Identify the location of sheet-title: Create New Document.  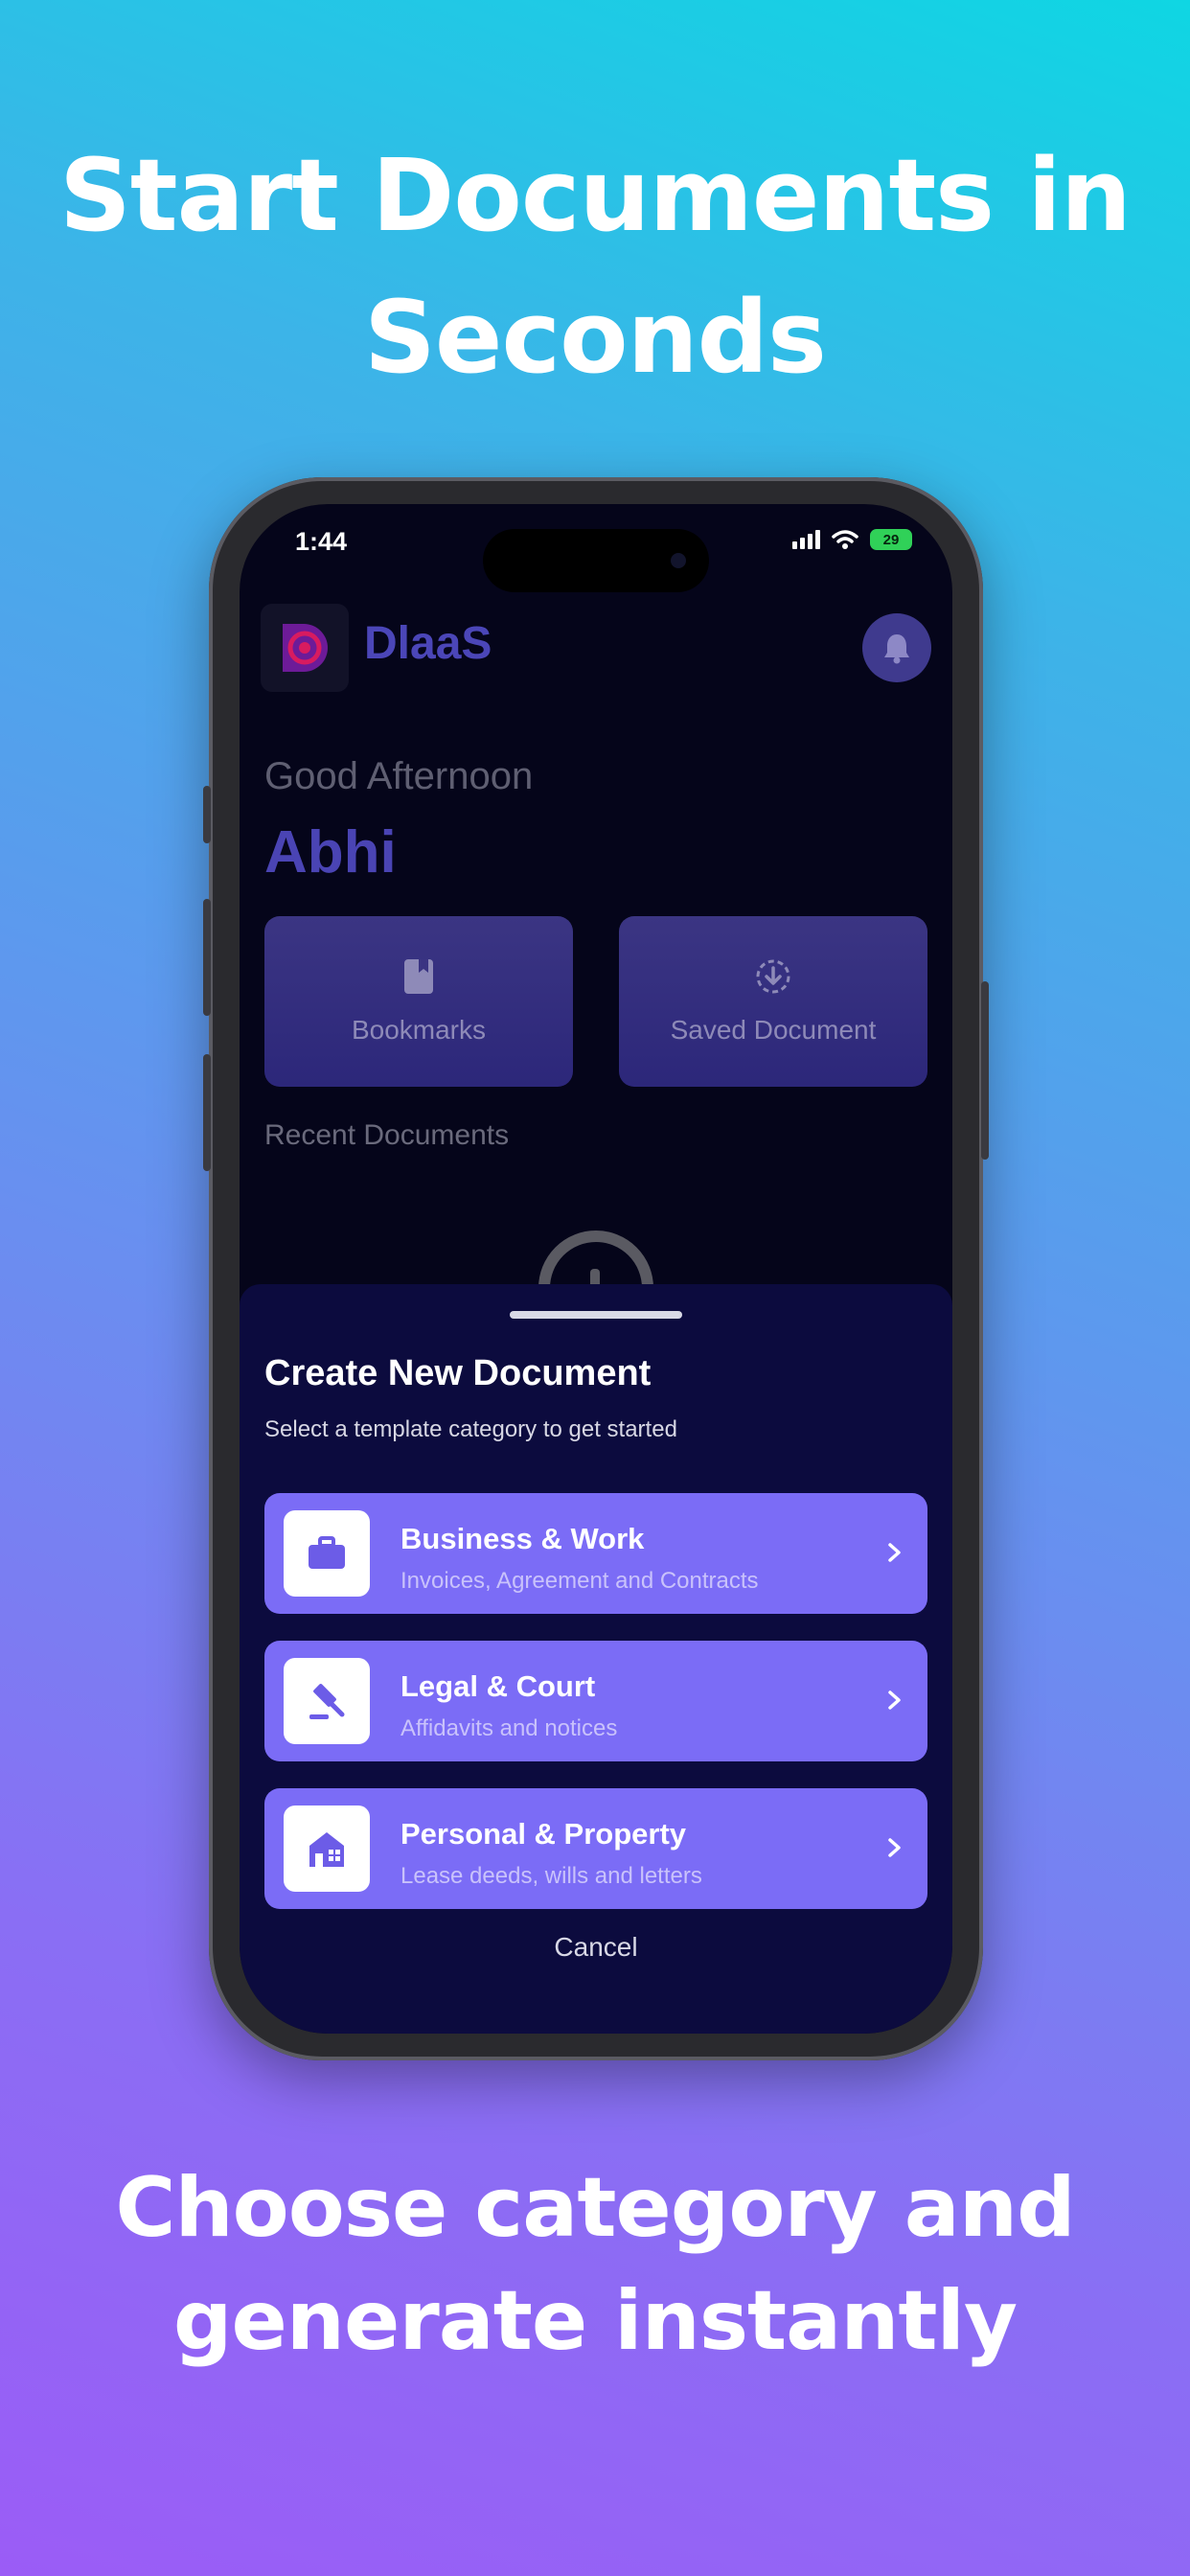
(458, 1373).